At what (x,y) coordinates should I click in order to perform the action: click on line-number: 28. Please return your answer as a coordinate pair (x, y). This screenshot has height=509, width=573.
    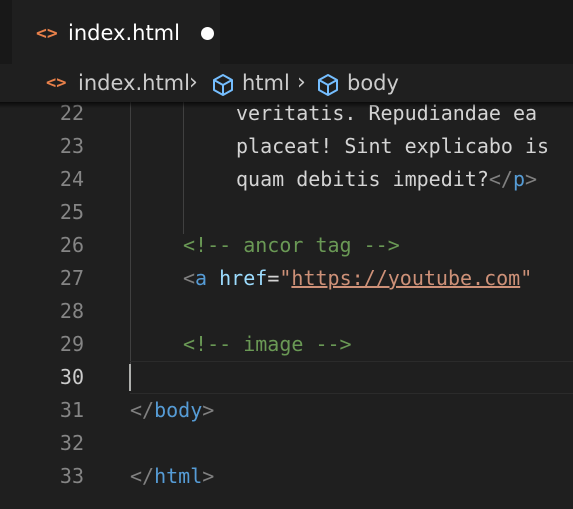
    Looking at the image, I should click on (71, 311).